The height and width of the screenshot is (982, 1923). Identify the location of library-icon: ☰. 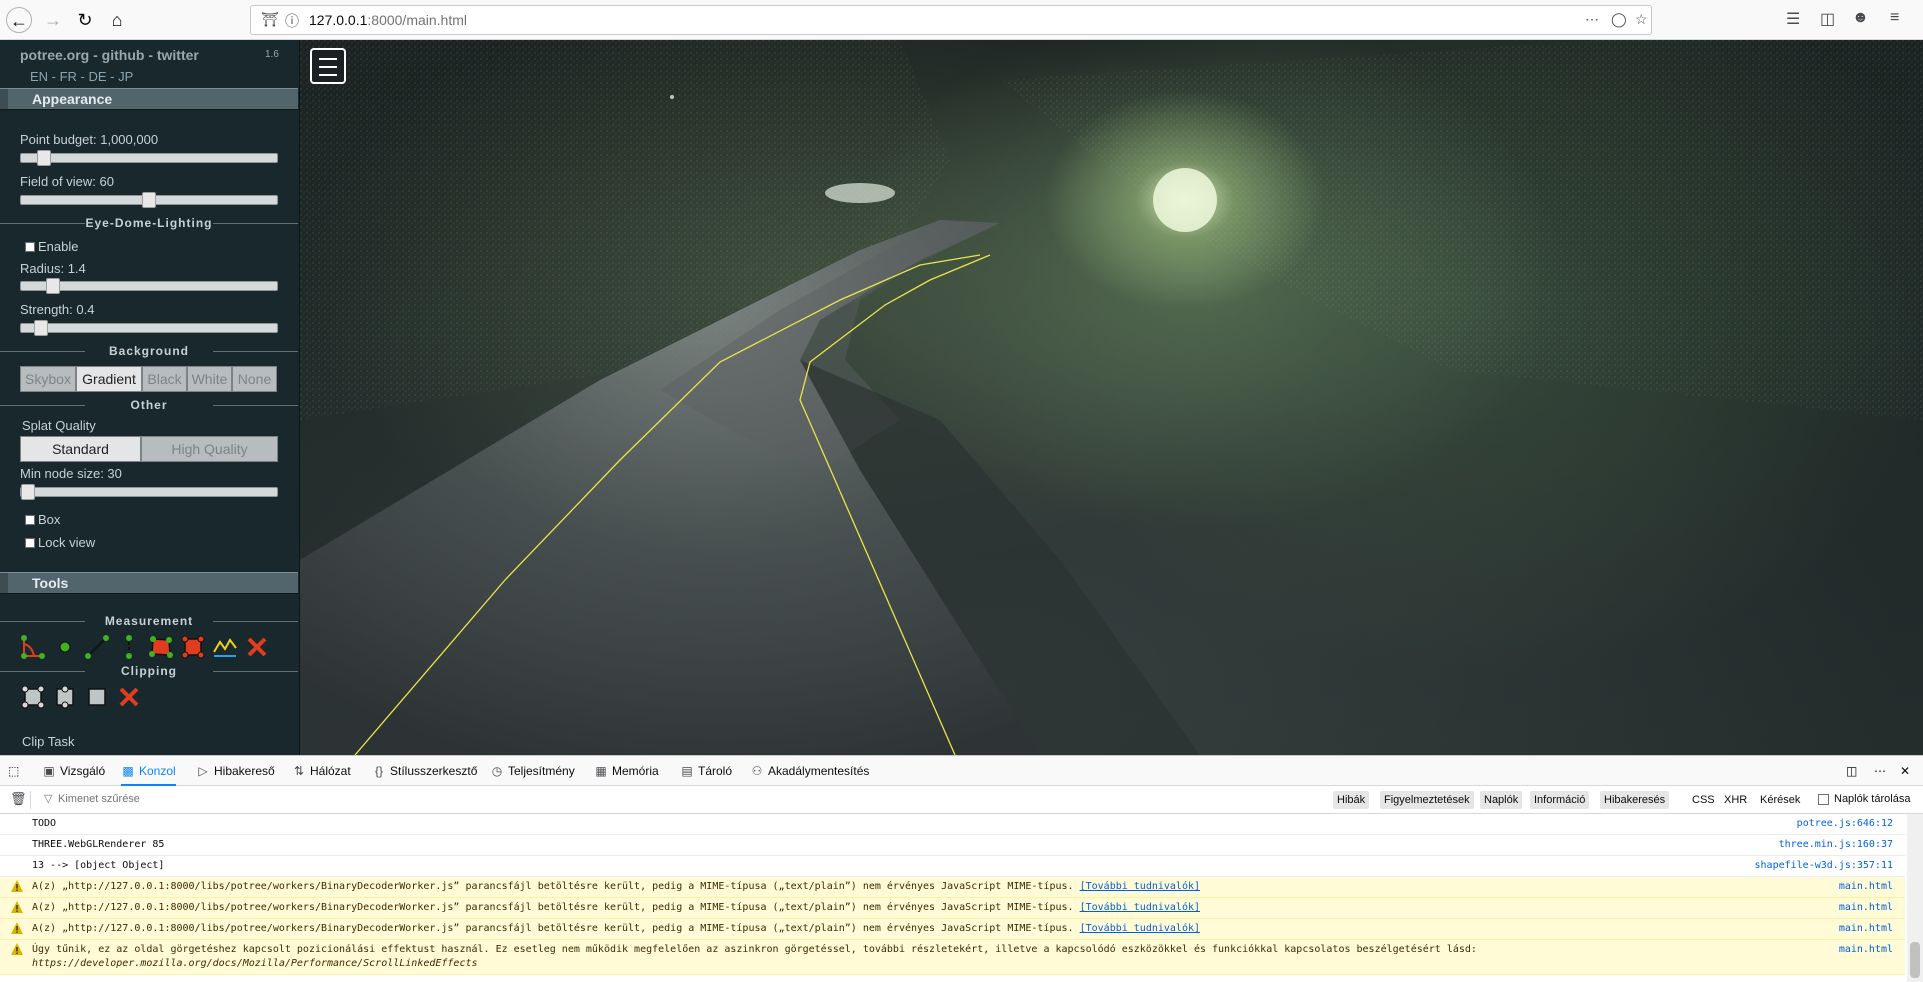
(1793, 19).